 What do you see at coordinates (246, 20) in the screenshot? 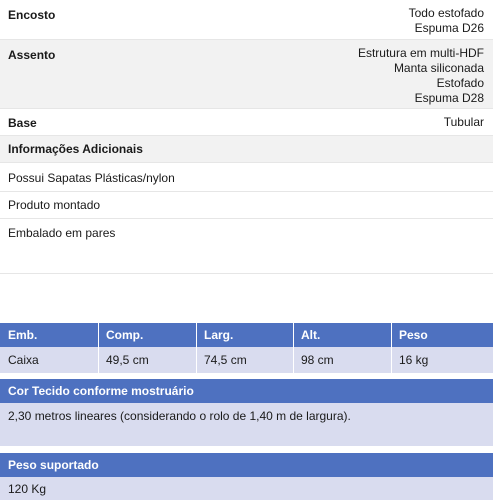
I see `spec-row-encosto: Encosto Todo estofado Espuma D26` at bounding box center [246, 20].